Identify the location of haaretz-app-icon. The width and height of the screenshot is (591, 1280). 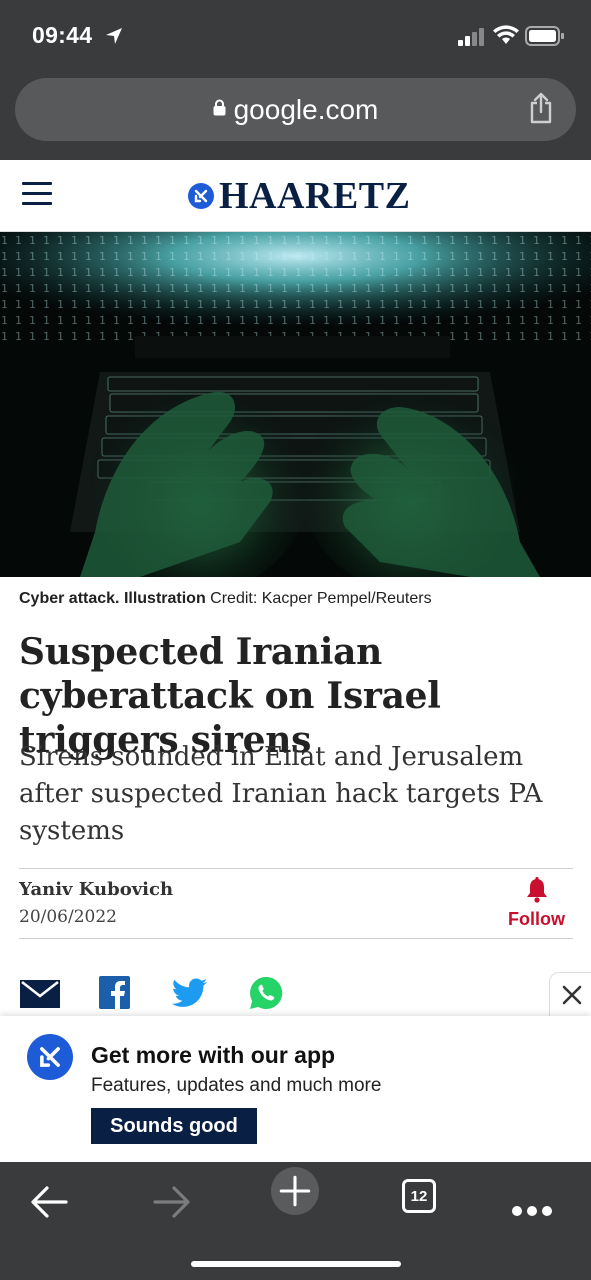
(50, 1057).